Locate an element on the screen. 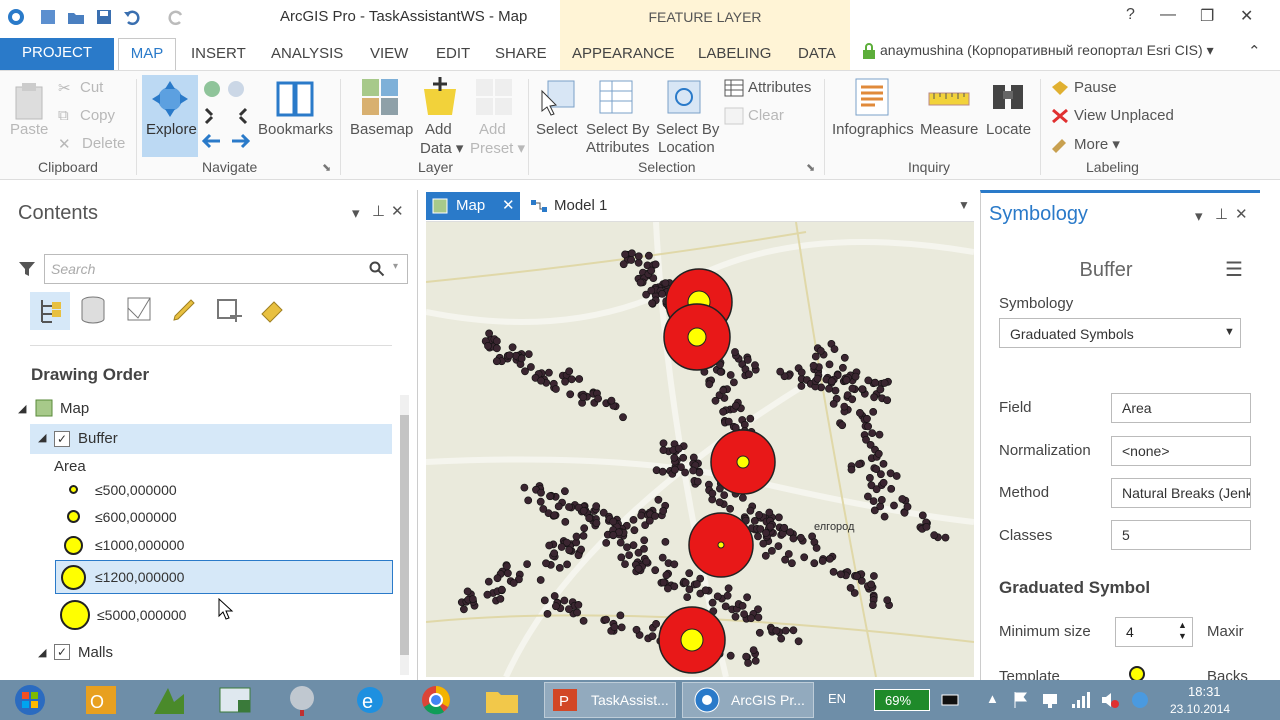 Image resolution: width=1280 pixels, height=720 pixels. network-tray-icon is located at coordinates (1050, 700).